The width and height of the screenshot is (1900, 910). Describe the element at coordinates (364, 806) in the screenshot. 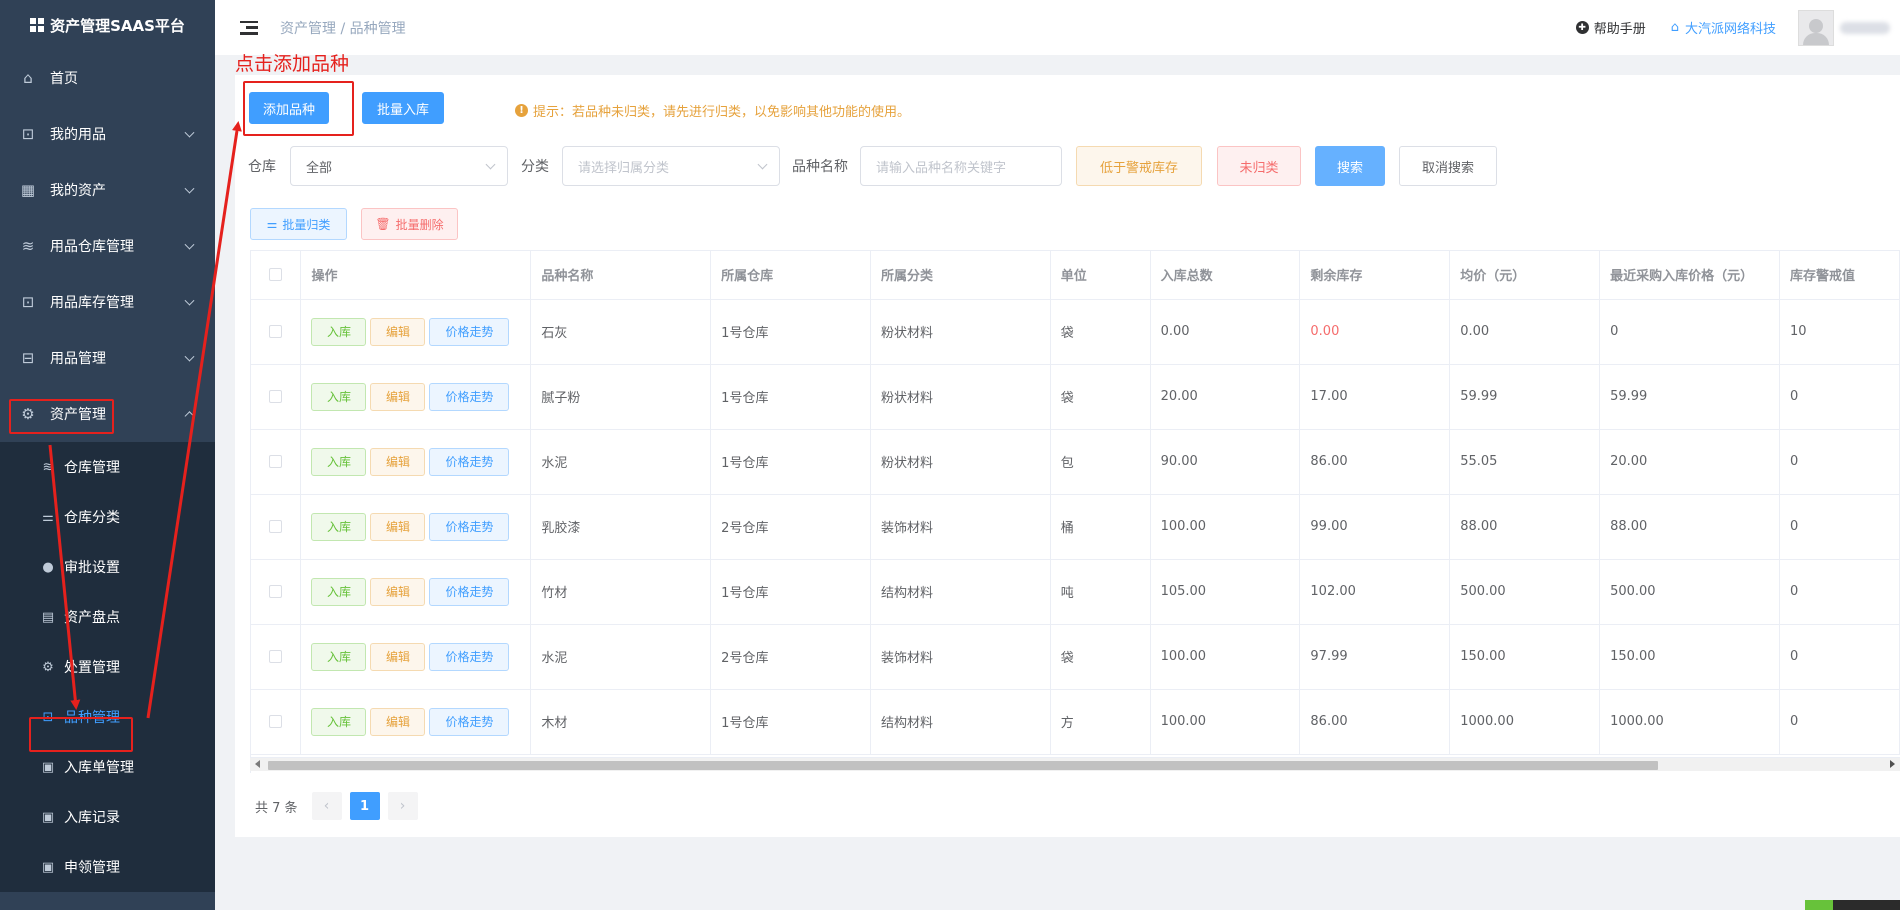

I see `page-number-current: 1` at that location.